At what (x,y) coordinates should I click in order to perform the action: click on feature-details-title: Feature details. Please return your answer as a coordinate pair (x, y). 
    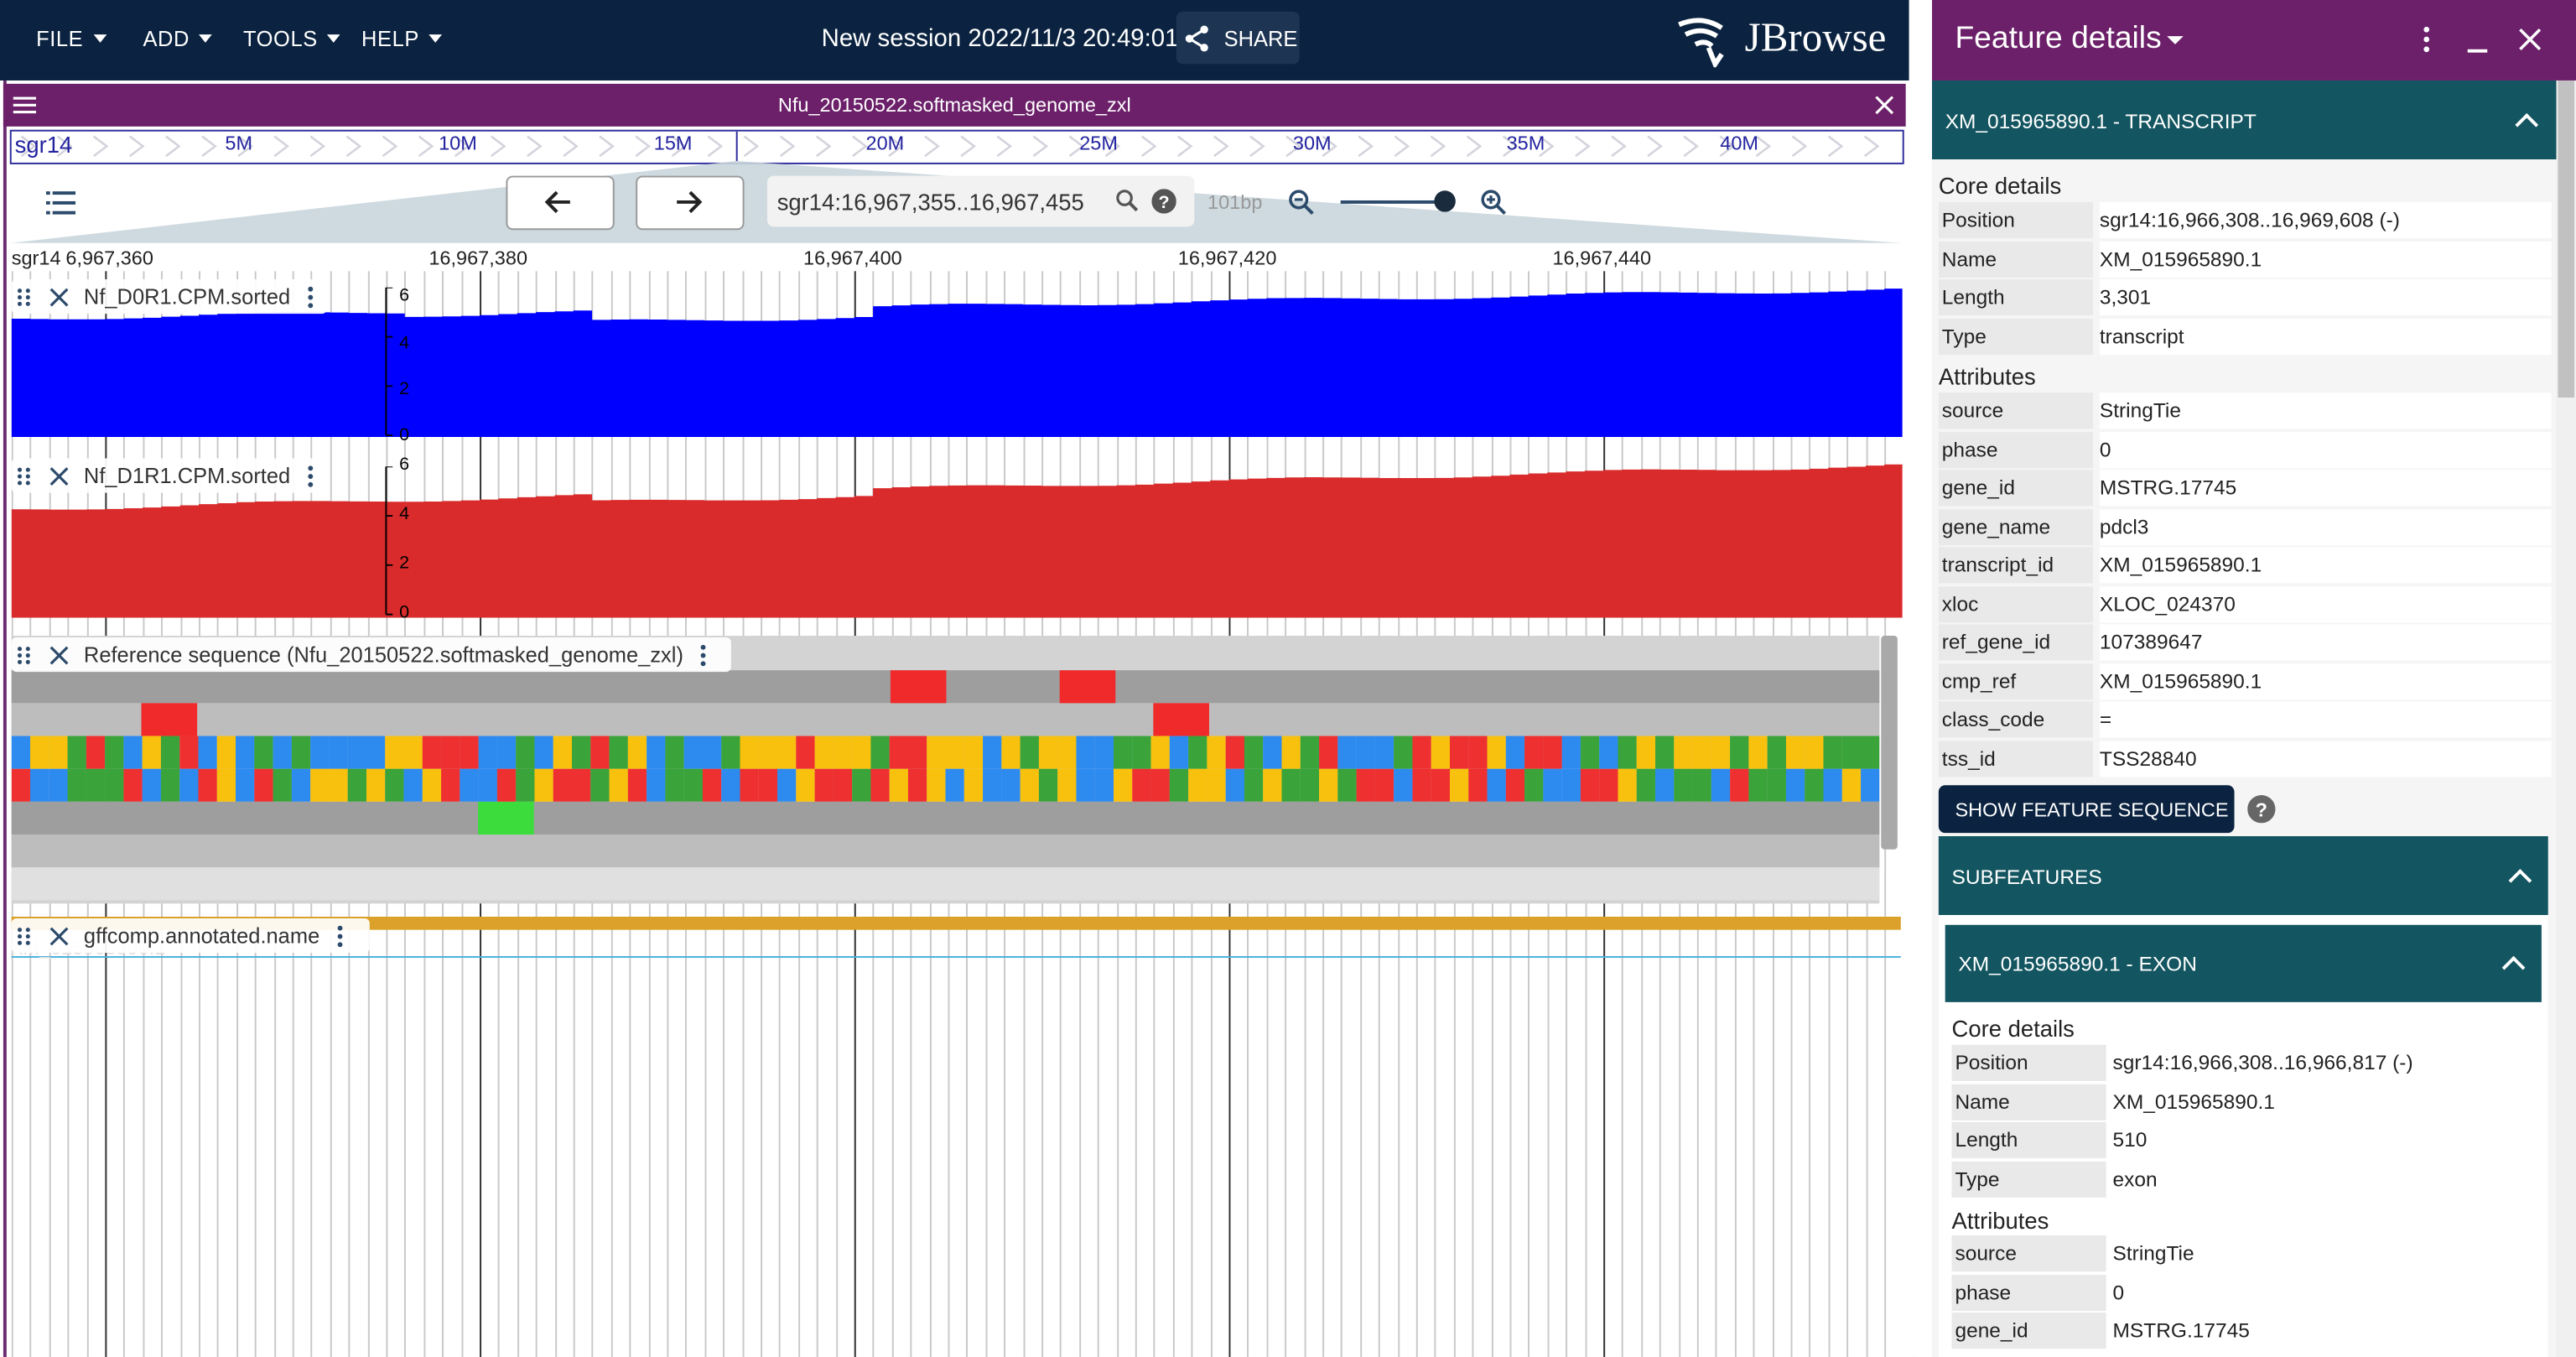
    Looking at the image, I should click on (2058, 39).